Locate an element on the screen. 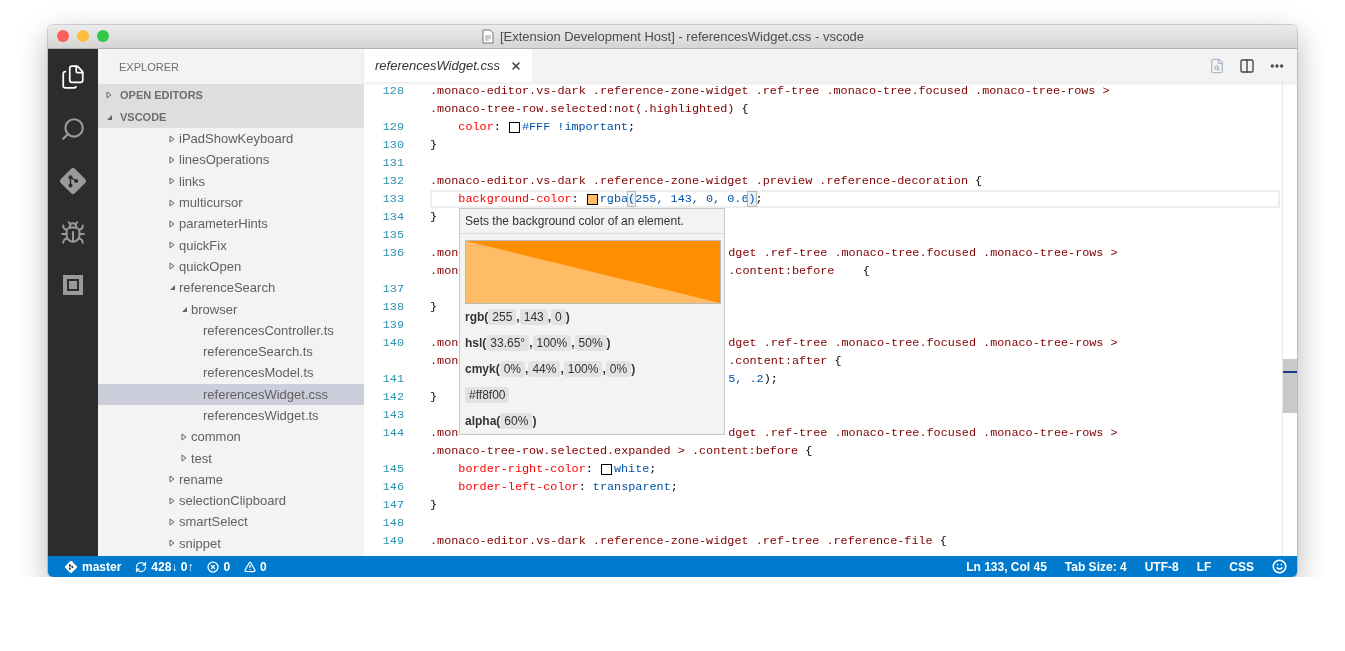 This screenshot has height=651, width=1345. file-item: referenceSearch.ts is located at coordinates (231, 351).